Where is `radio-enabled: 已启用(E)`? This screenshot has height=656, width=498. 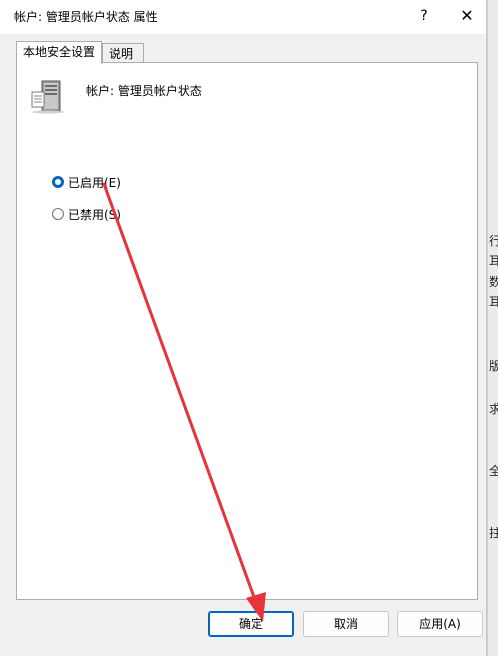 radio-enabled: 已启用(E) is located at coordinates (86, 182).